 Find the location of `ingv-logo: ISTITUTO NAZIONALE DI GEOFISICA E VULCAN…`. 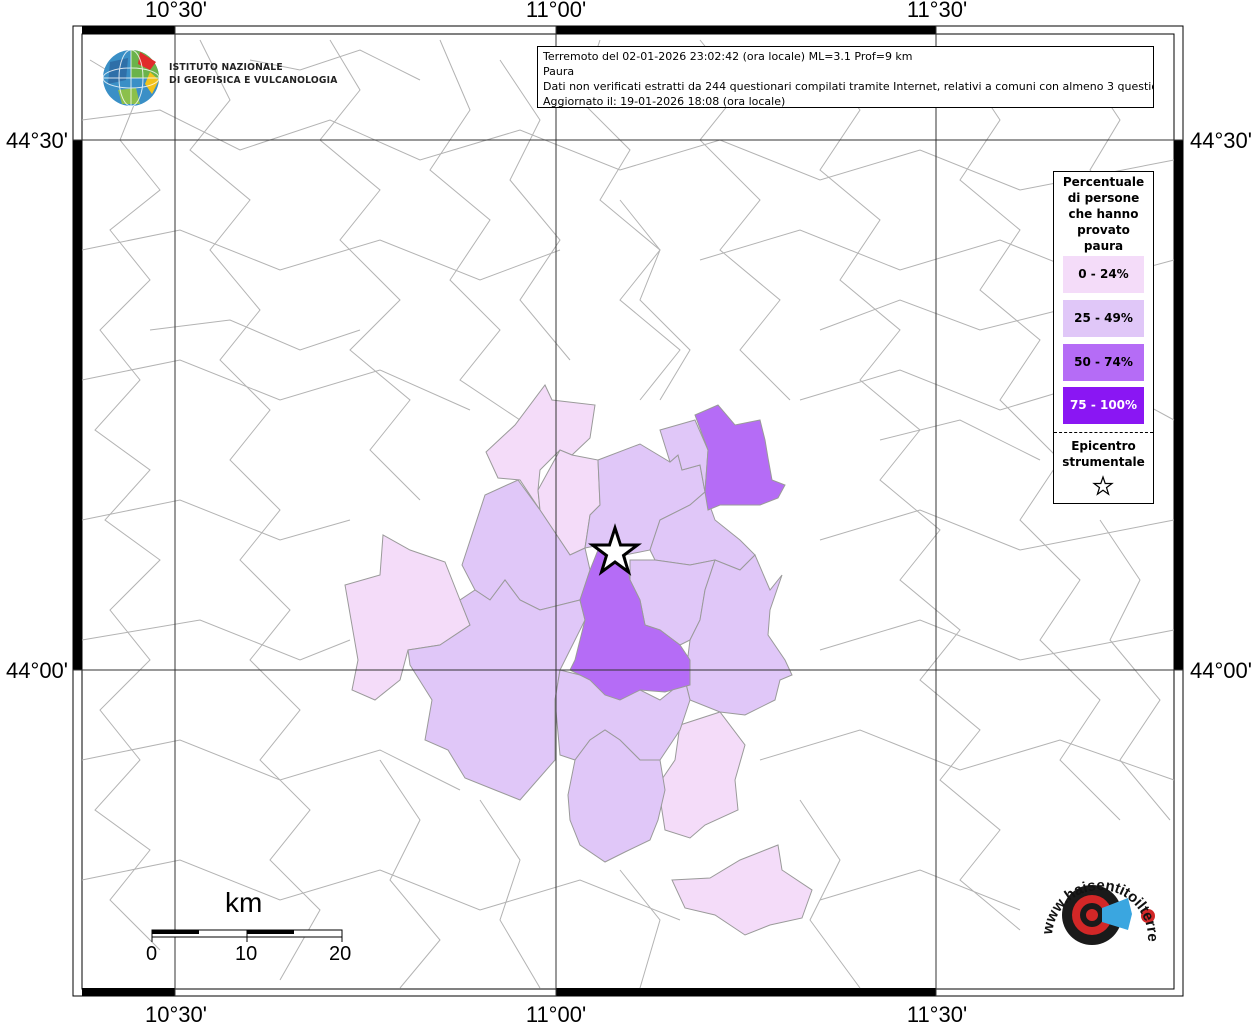

ingv-logo: ISTITUTO NAZIONALE DI GEOFISICA E VULCAN… is located at coordinates (219, 78).